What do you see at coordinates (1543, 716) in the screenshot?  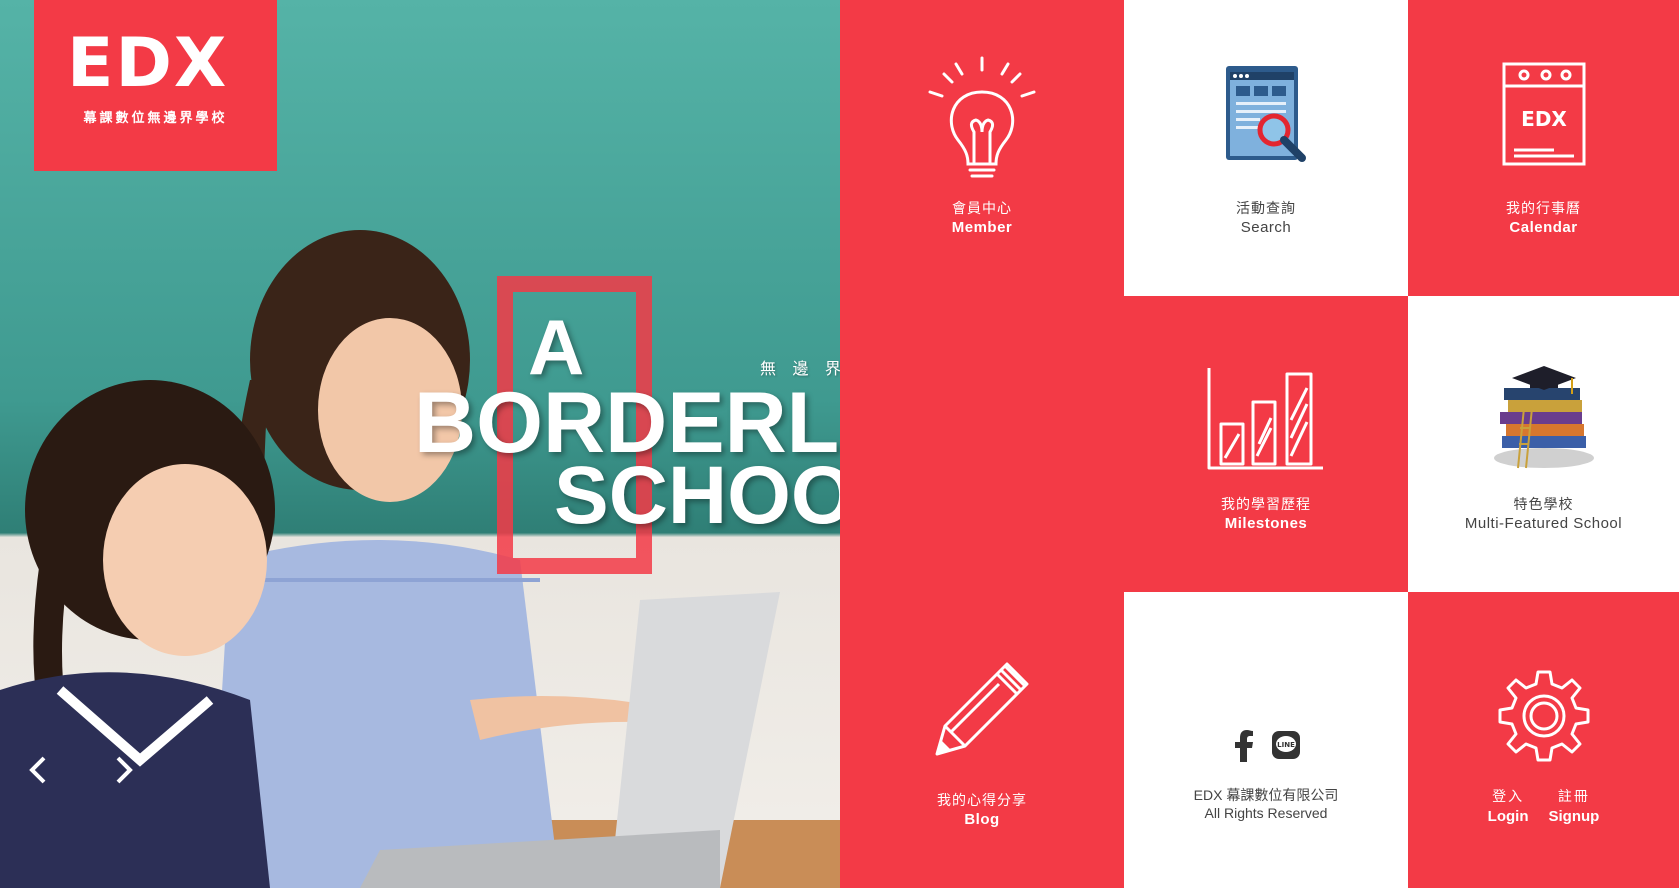 I see `gear-icon` at bounding box center [1543, 716].